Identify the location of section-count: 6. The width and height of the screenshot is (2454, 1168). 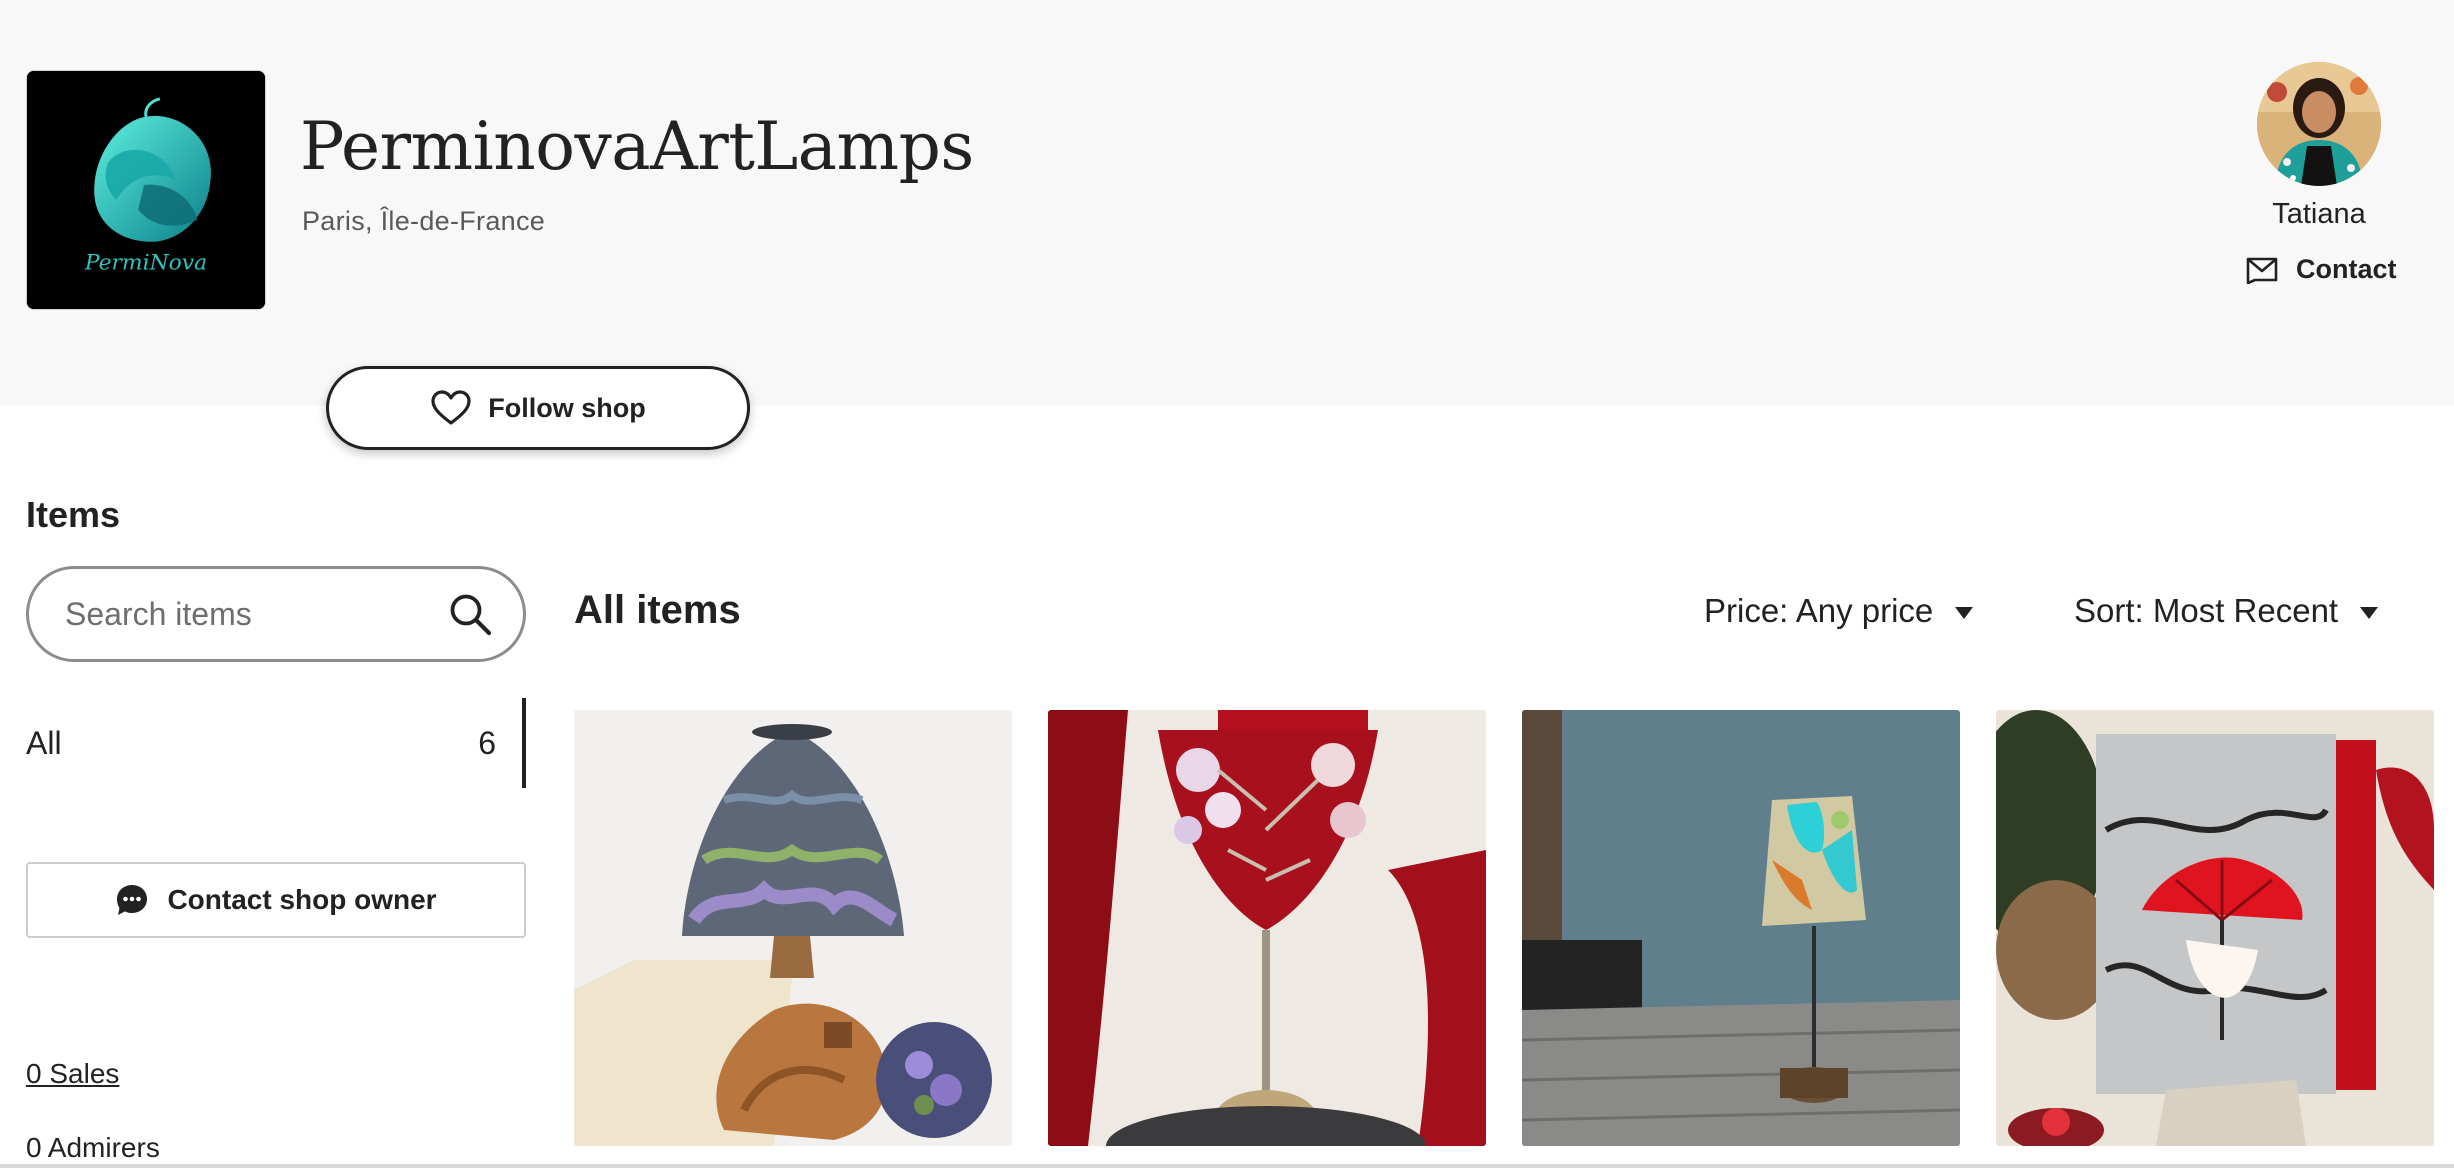
(487, 742).